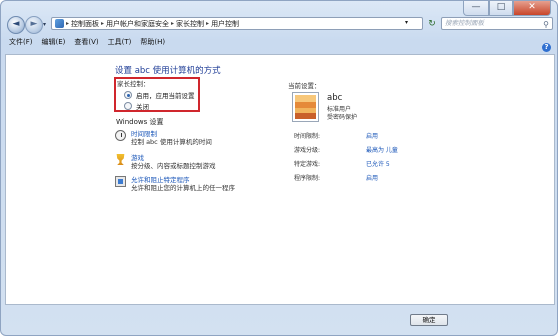 The height and width of the screenshot is (336, 558). What do you see at coordinates (54, 42) in the screenshot?
I see `menu-edit: 编辑(E)` at bounding box center [54, 42].